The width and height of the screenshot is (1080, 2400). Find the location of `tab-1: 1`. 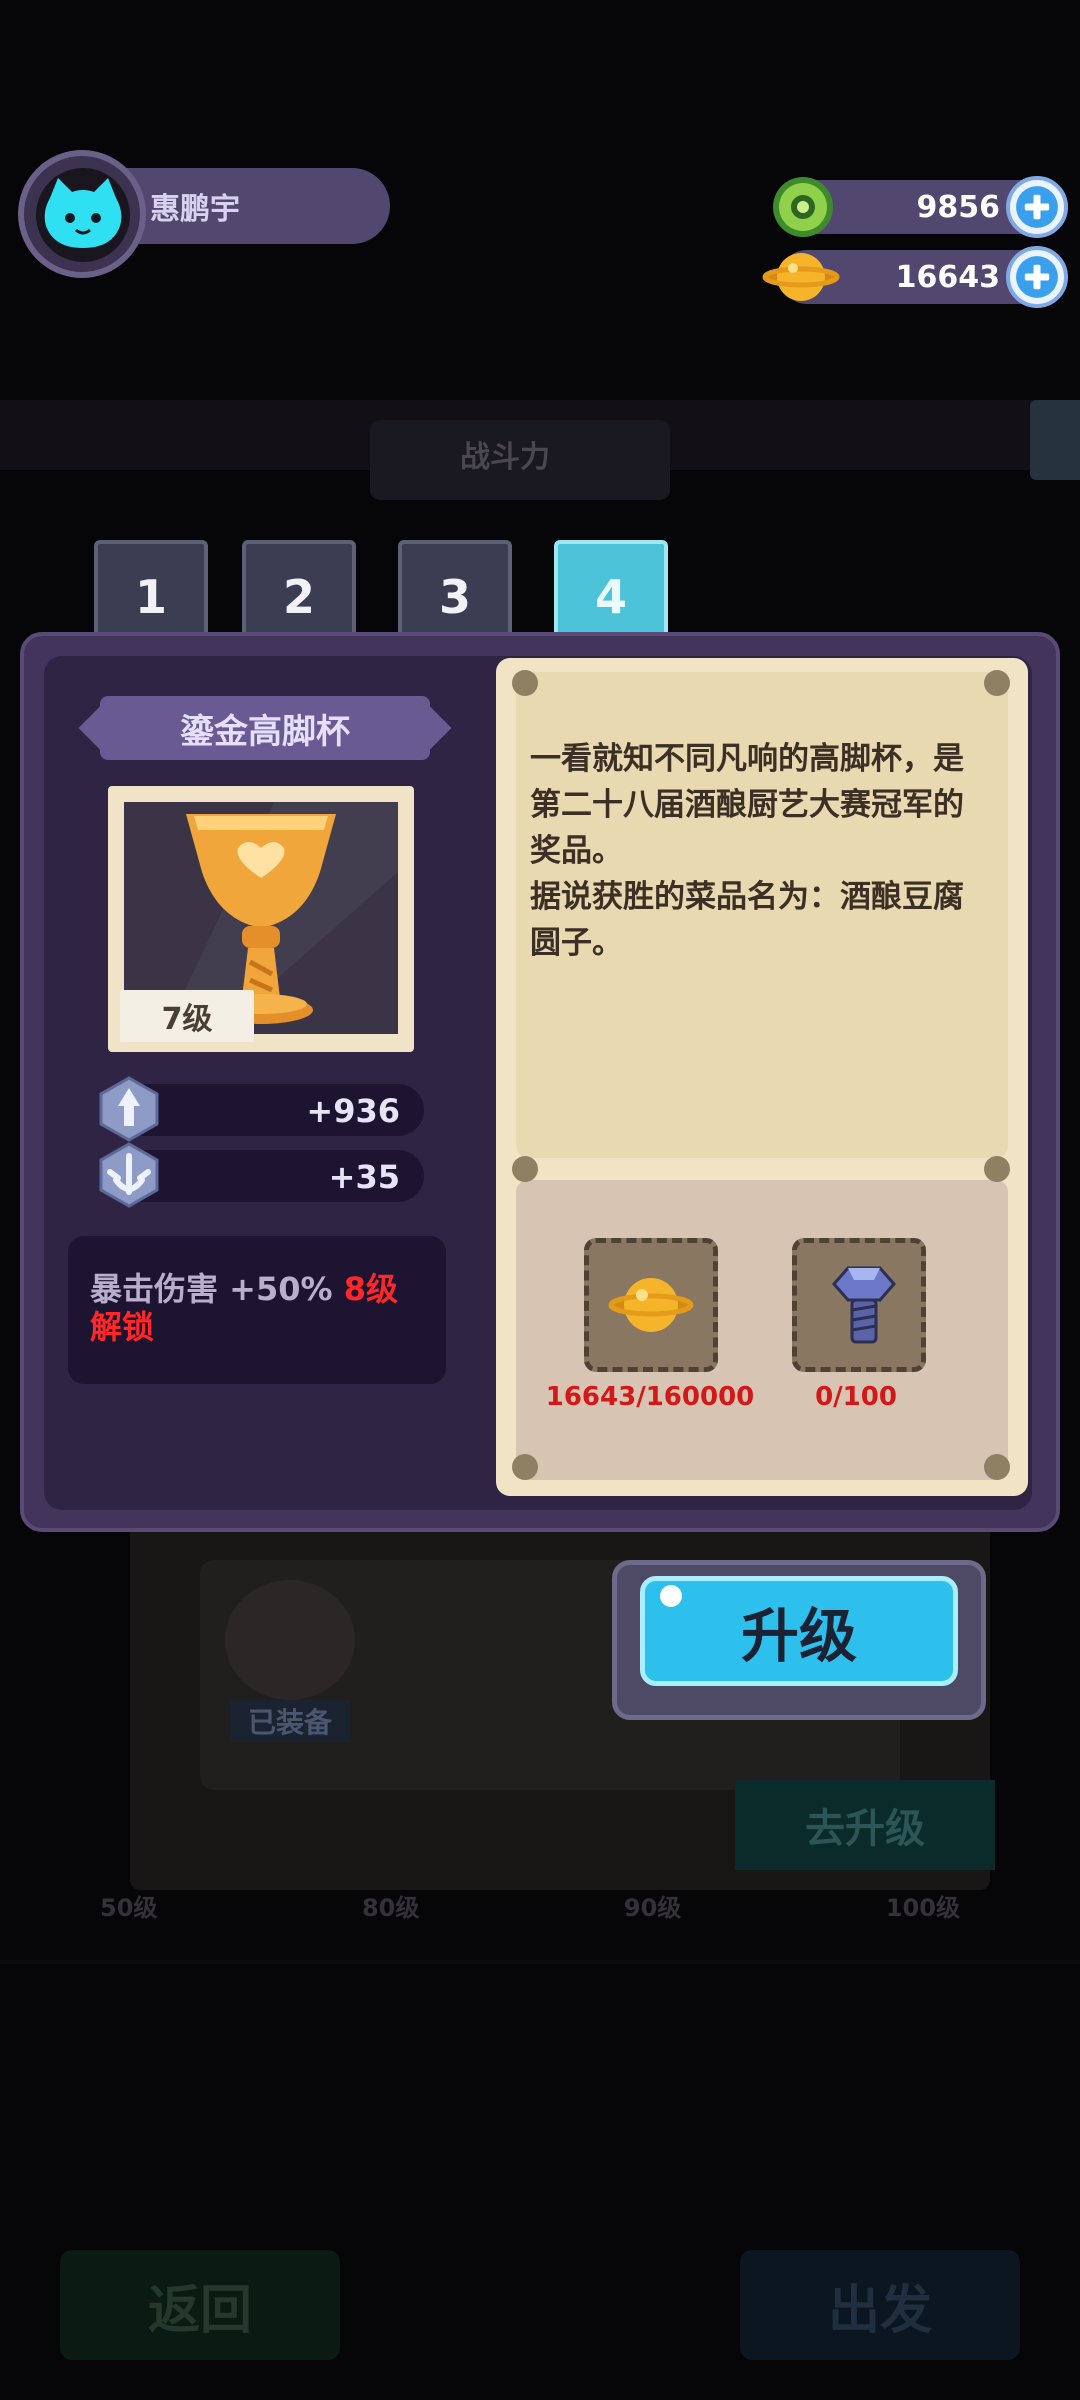

tab-1: 1 is located at coordinates (151, 590).